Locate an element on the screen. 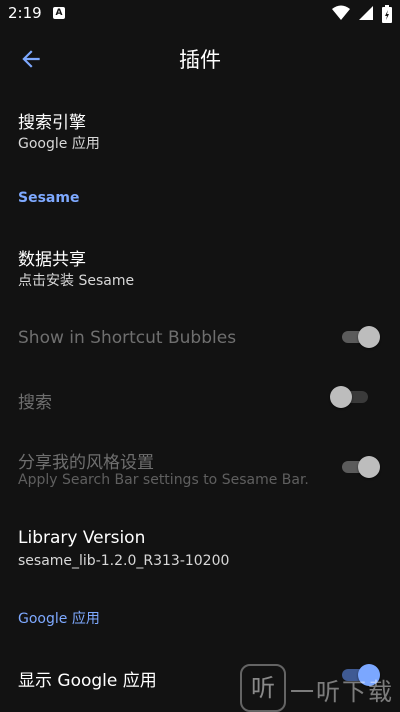 Image resolution: width=400 pixels, height=712 pixels. shortcut-bubbles-toggle is located at coordinates (359, 337).